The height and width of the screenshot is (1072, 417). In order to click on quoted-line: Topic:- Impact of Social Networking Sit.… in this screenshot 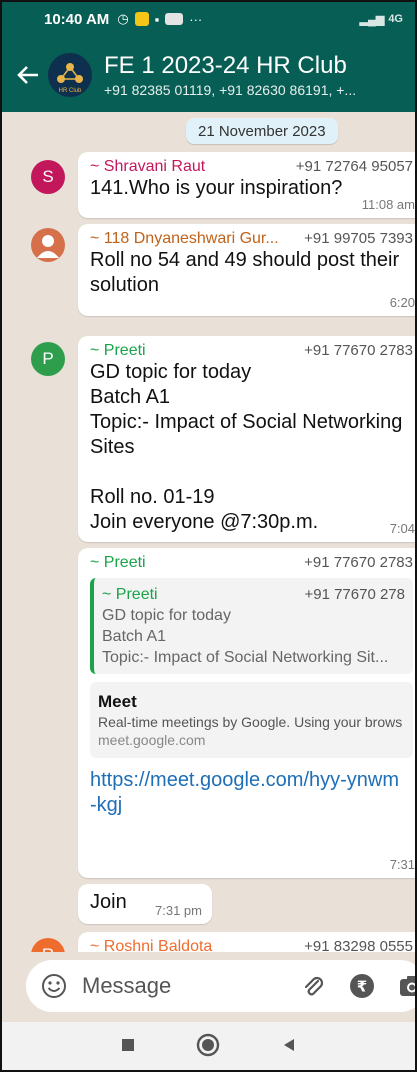, I will do `click(245, 657)`.